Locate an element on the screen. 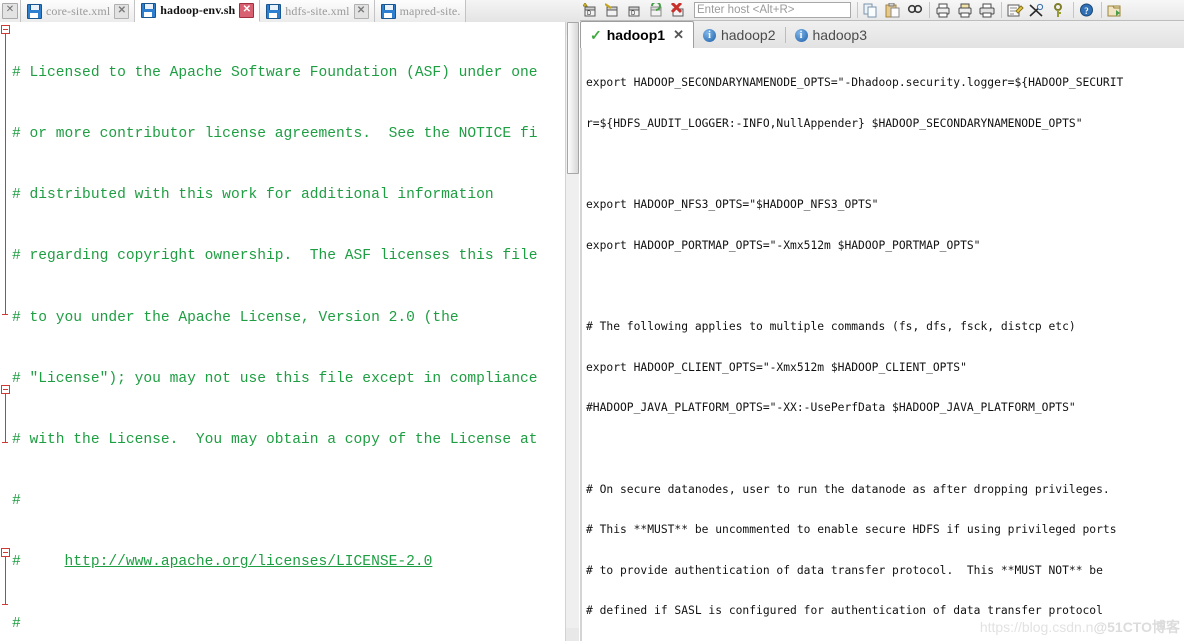 This screenshot has width=1184, height=641. clear-screen-icon is located at coordinates (1037, 10).